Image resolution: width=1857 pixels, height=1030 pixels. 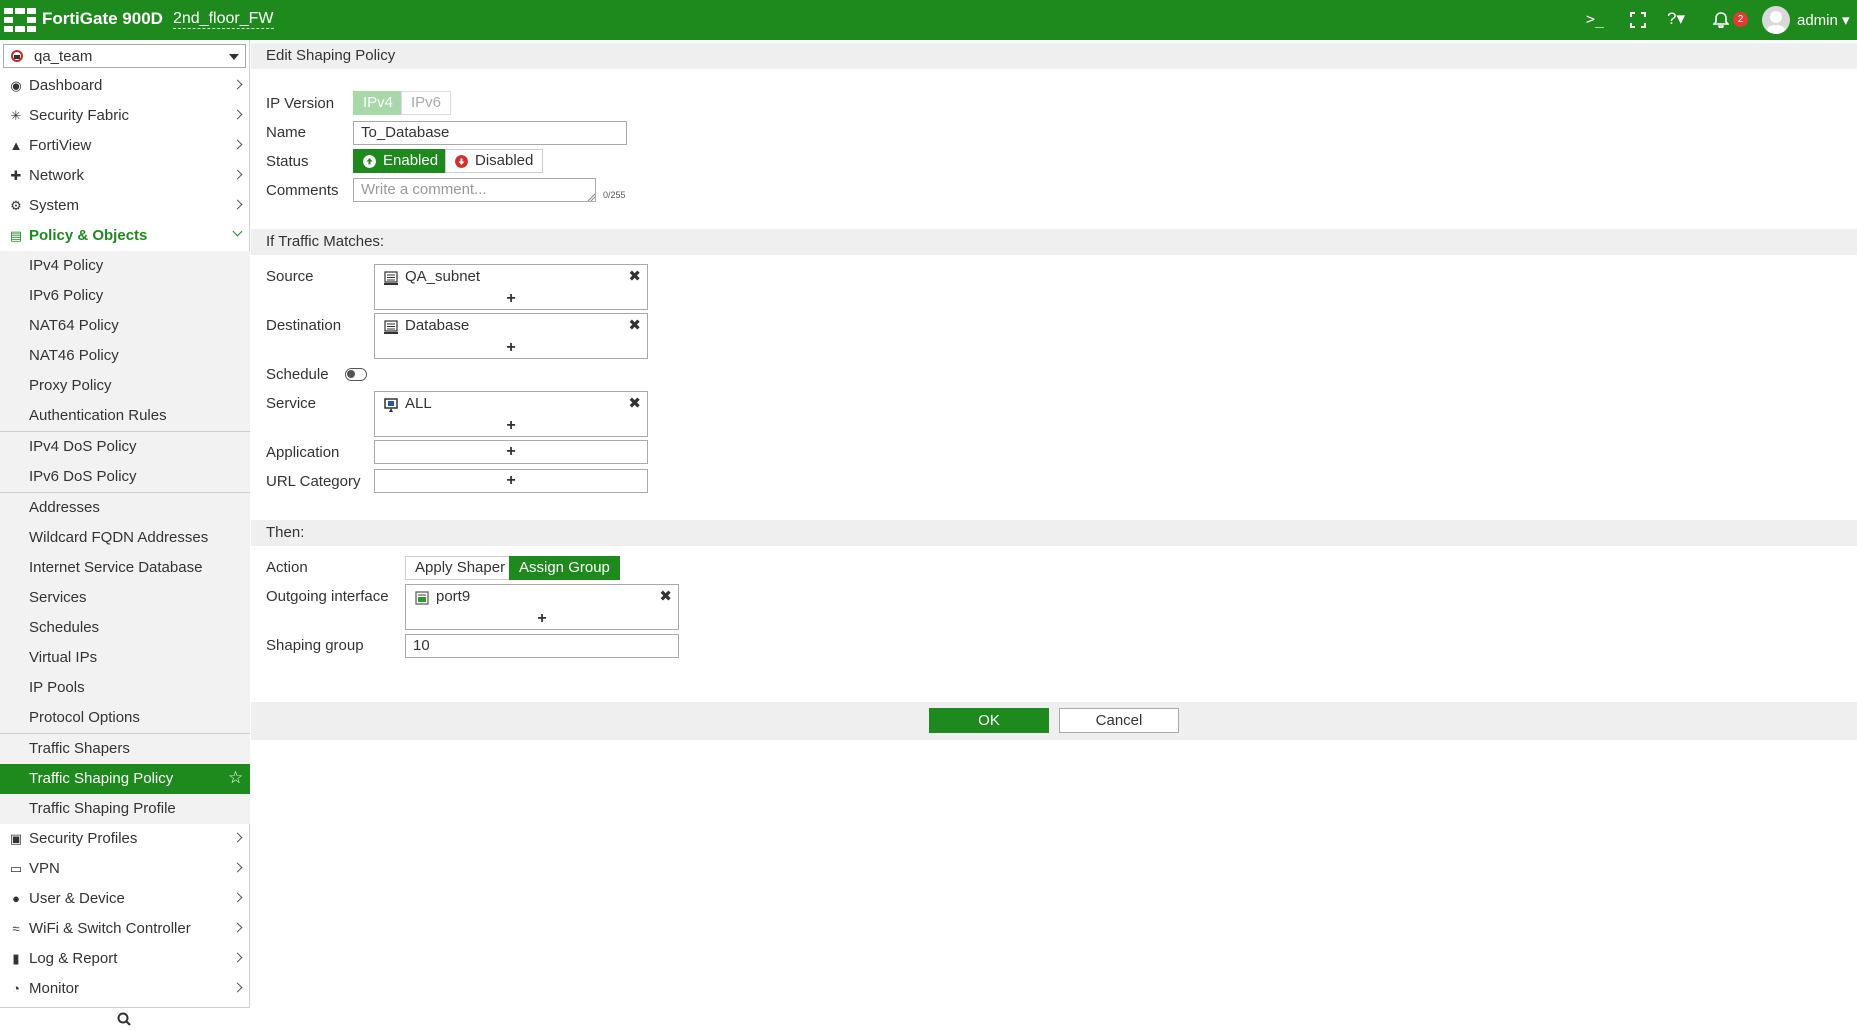 I want to click on application-field: +, so click(x=511, y=452).